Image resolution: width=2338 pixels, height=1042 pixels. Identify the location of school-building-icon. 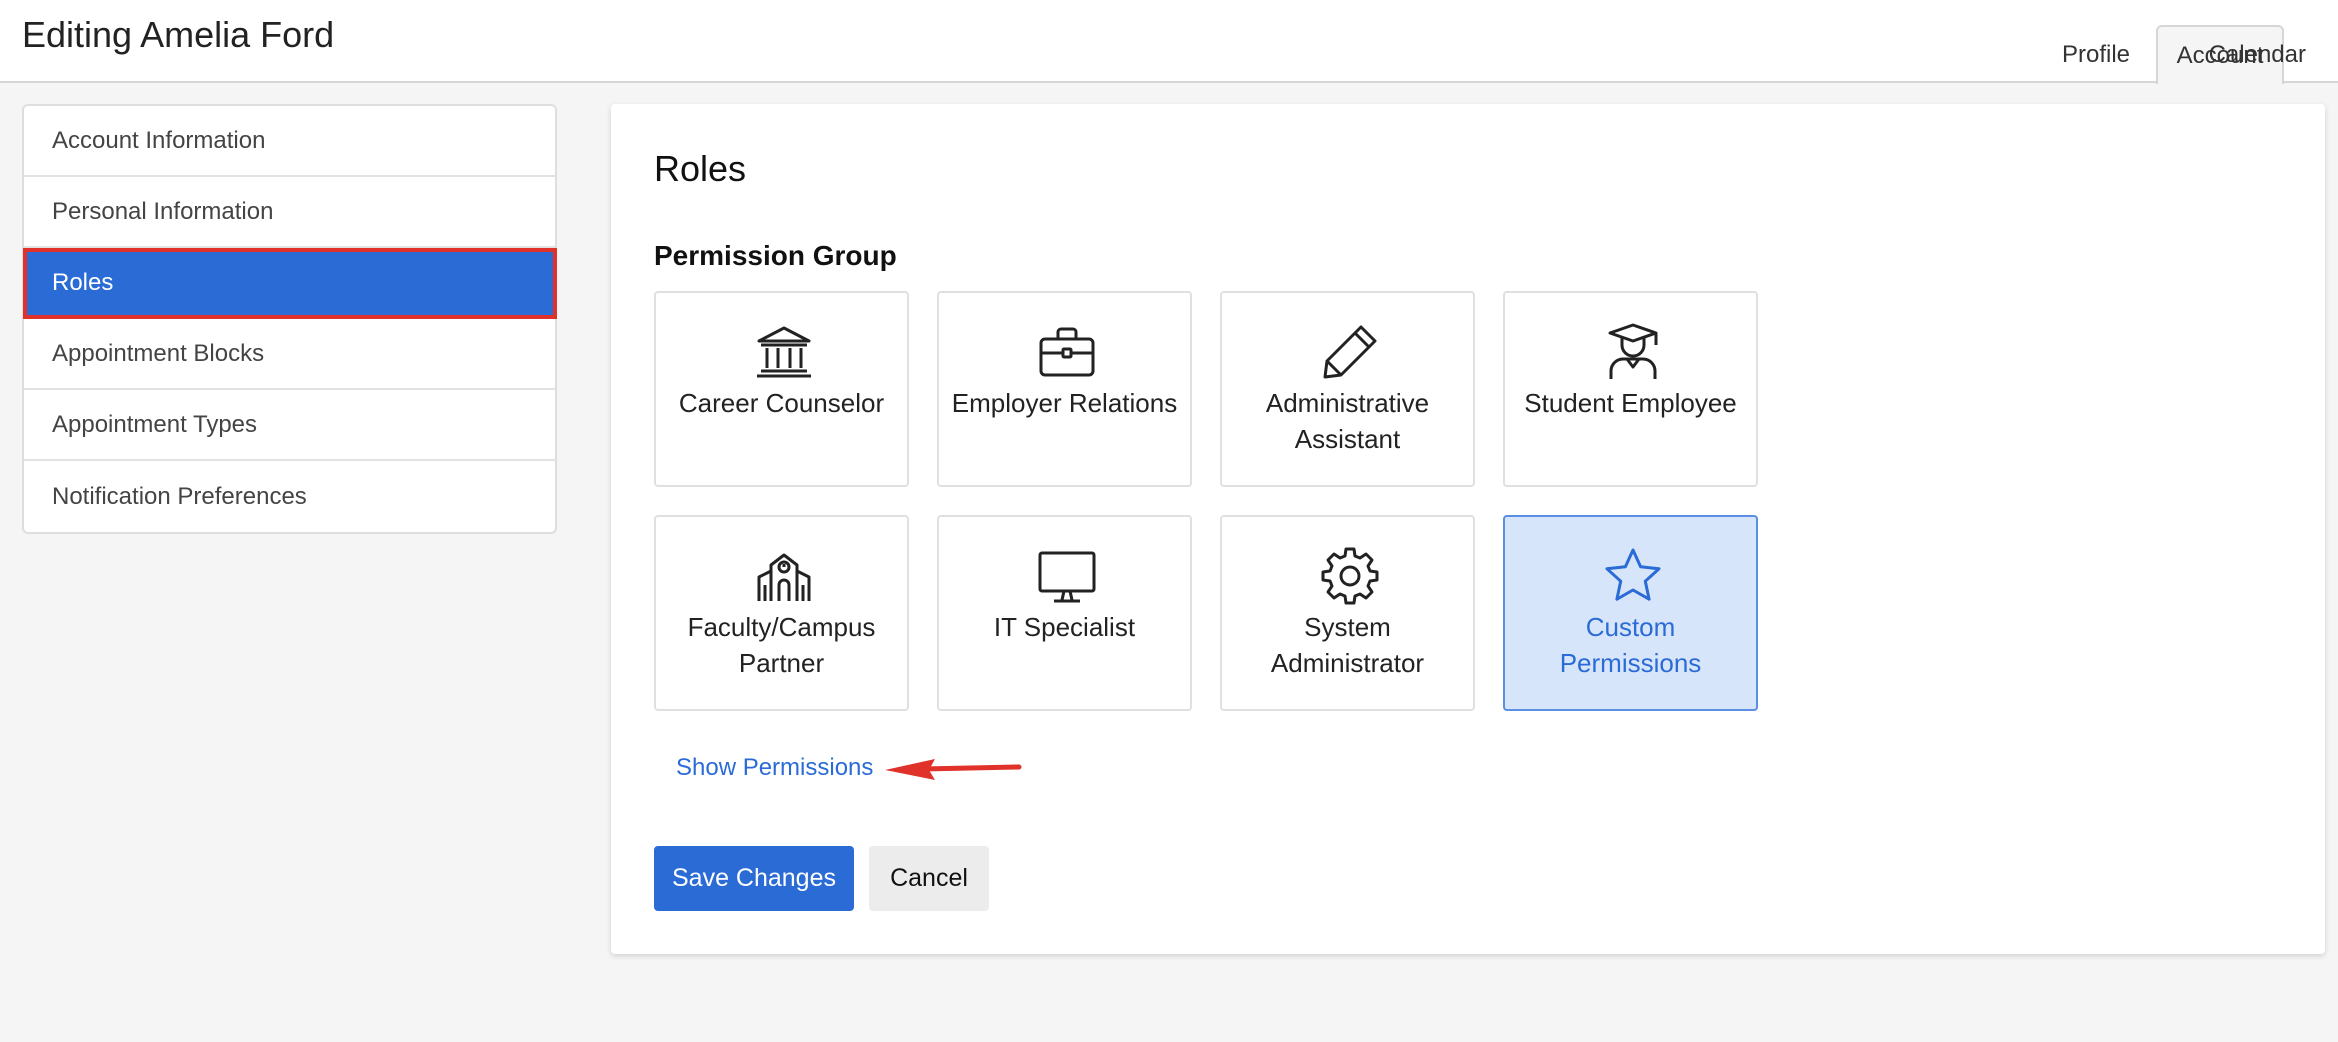
(784, 577).